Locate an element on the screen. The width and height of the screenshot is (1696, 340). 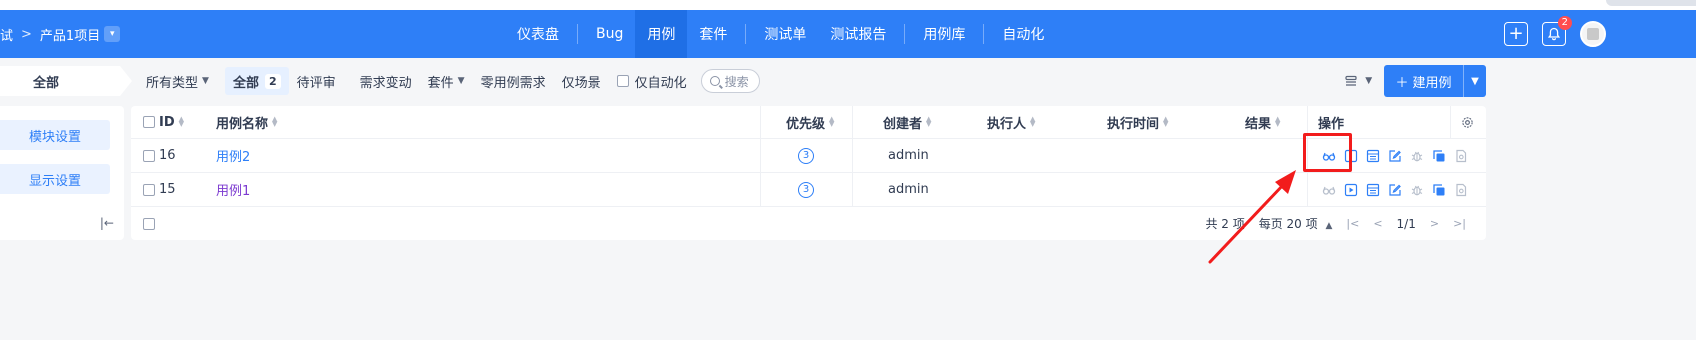
checkbox is located at coordinates (622, 81).